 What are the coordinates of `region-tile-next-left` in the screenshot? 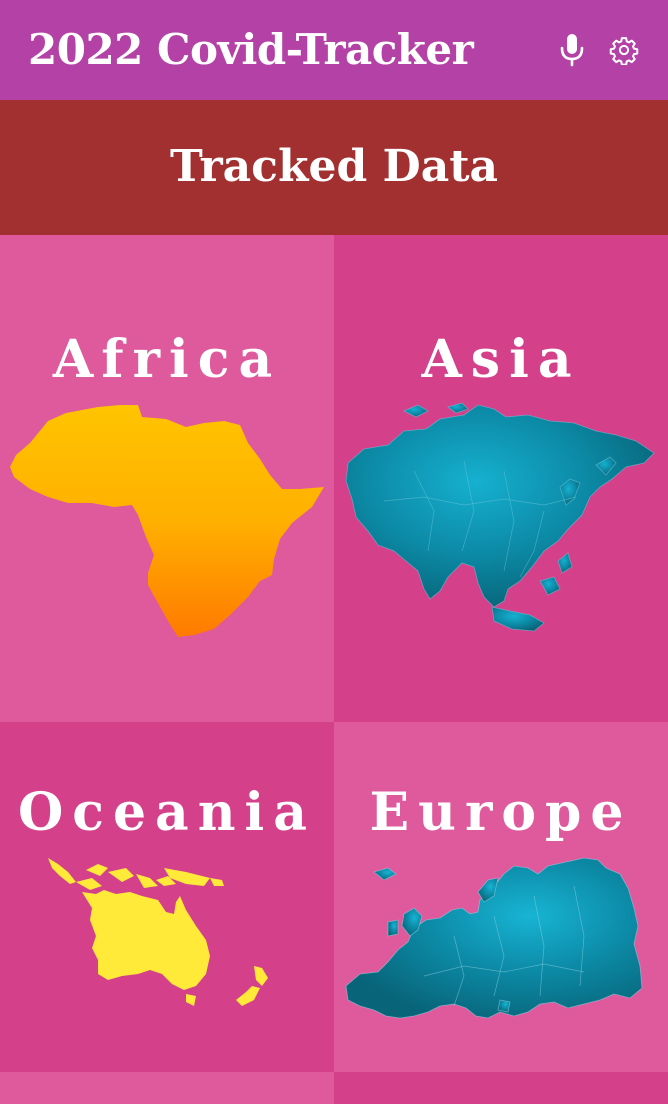 It's located at (167, 1088).